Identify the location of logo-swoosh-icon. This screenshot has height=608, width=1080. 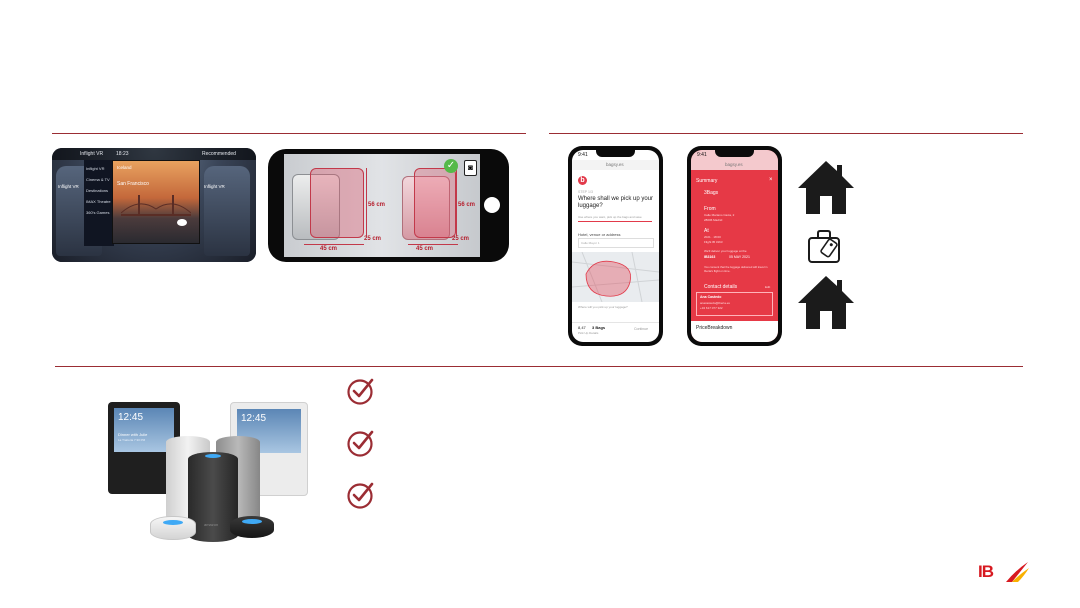
(1017, 572).